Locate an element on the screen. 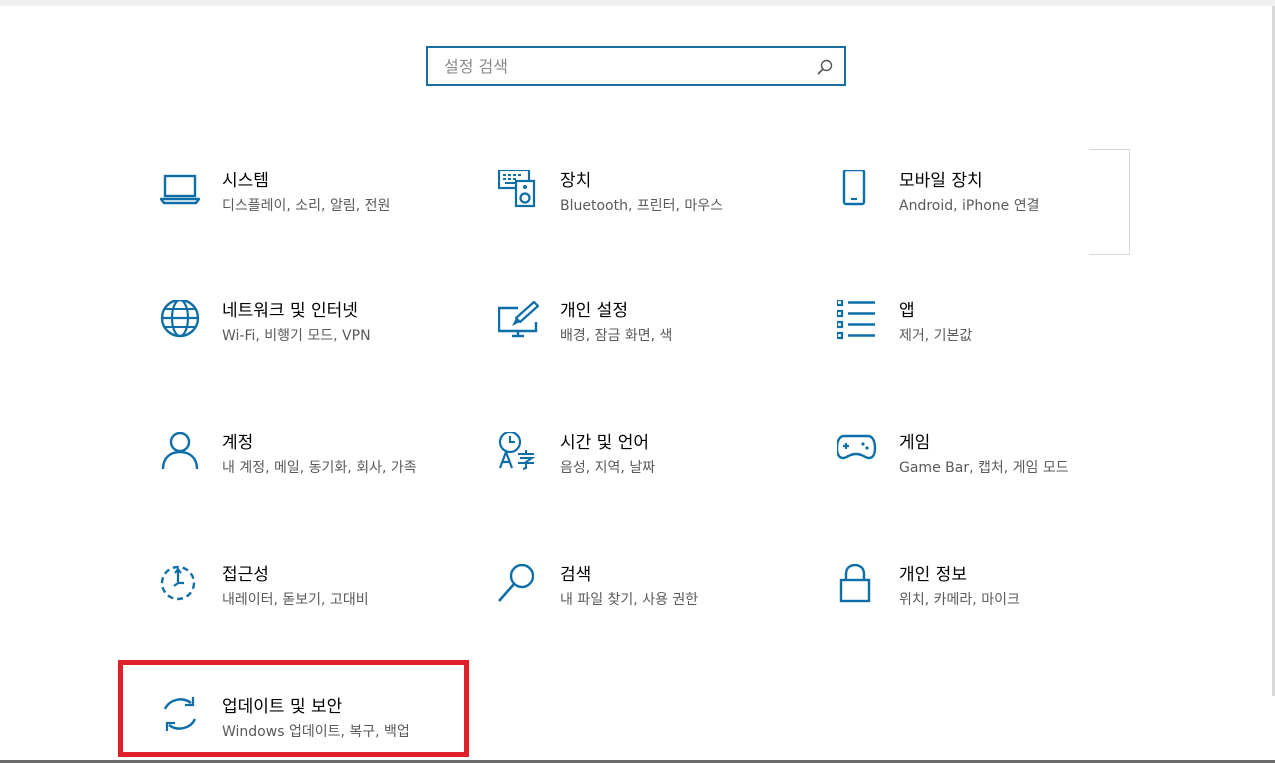  laptop-icon is located at coordinates (182, 192).